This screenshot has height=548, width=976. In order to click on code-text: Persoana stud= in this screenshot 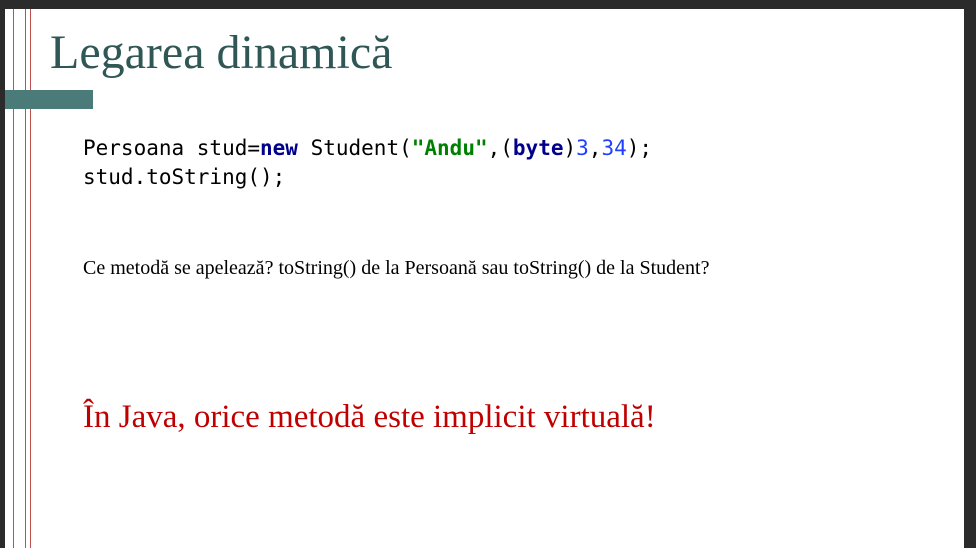, I will do `click(172, 148)`.